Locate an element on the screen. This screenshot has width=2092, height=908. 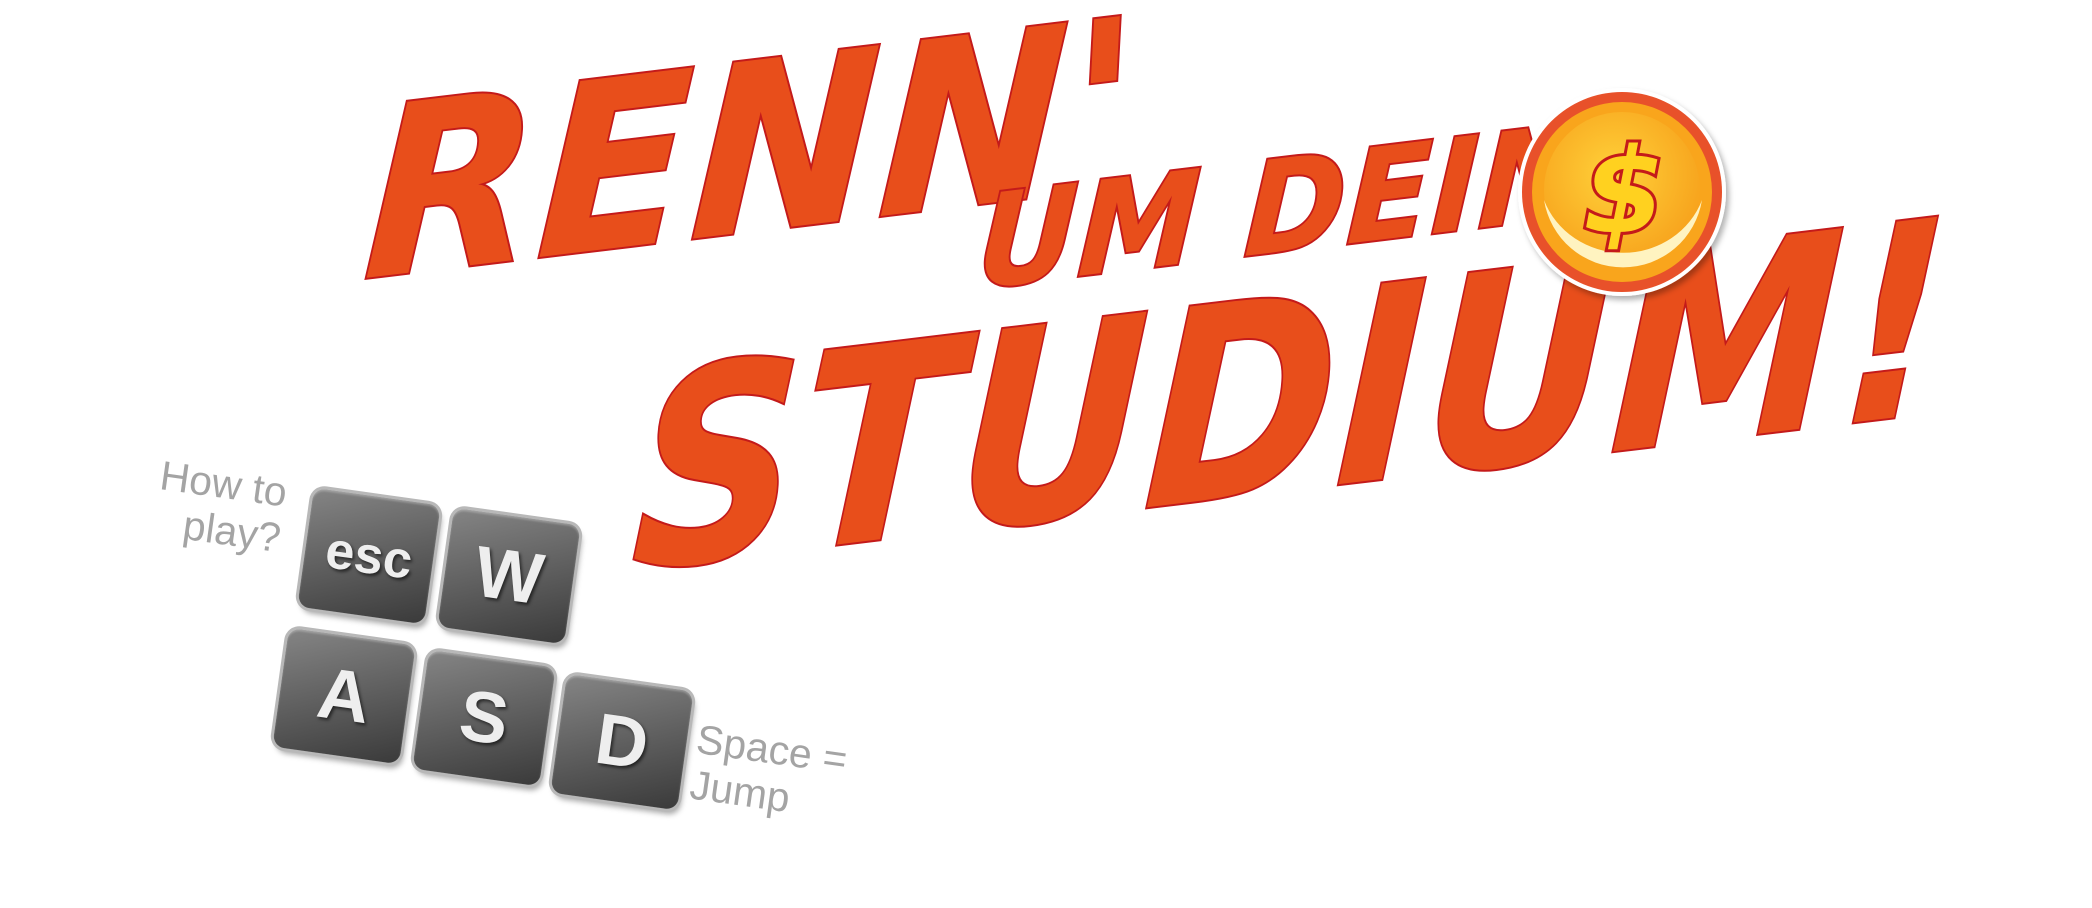
esc-key: esc is located at coordinates (369, 556).